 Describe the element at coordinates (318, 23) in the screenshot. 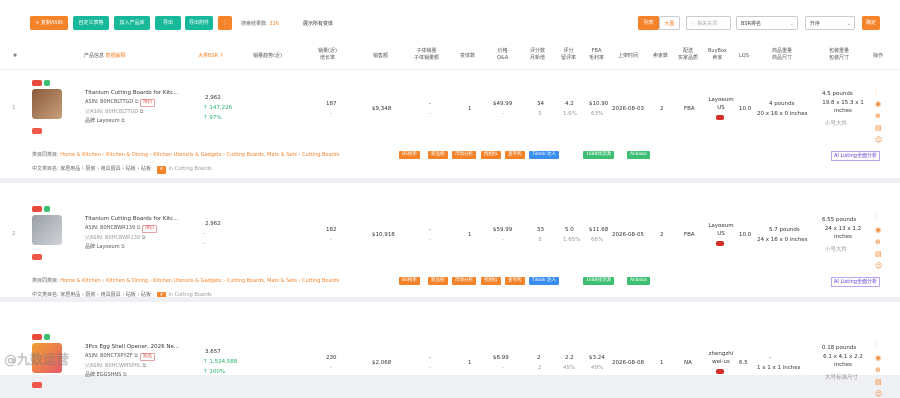

I see `show-variants-toggle: 展示所有变体` at that location.